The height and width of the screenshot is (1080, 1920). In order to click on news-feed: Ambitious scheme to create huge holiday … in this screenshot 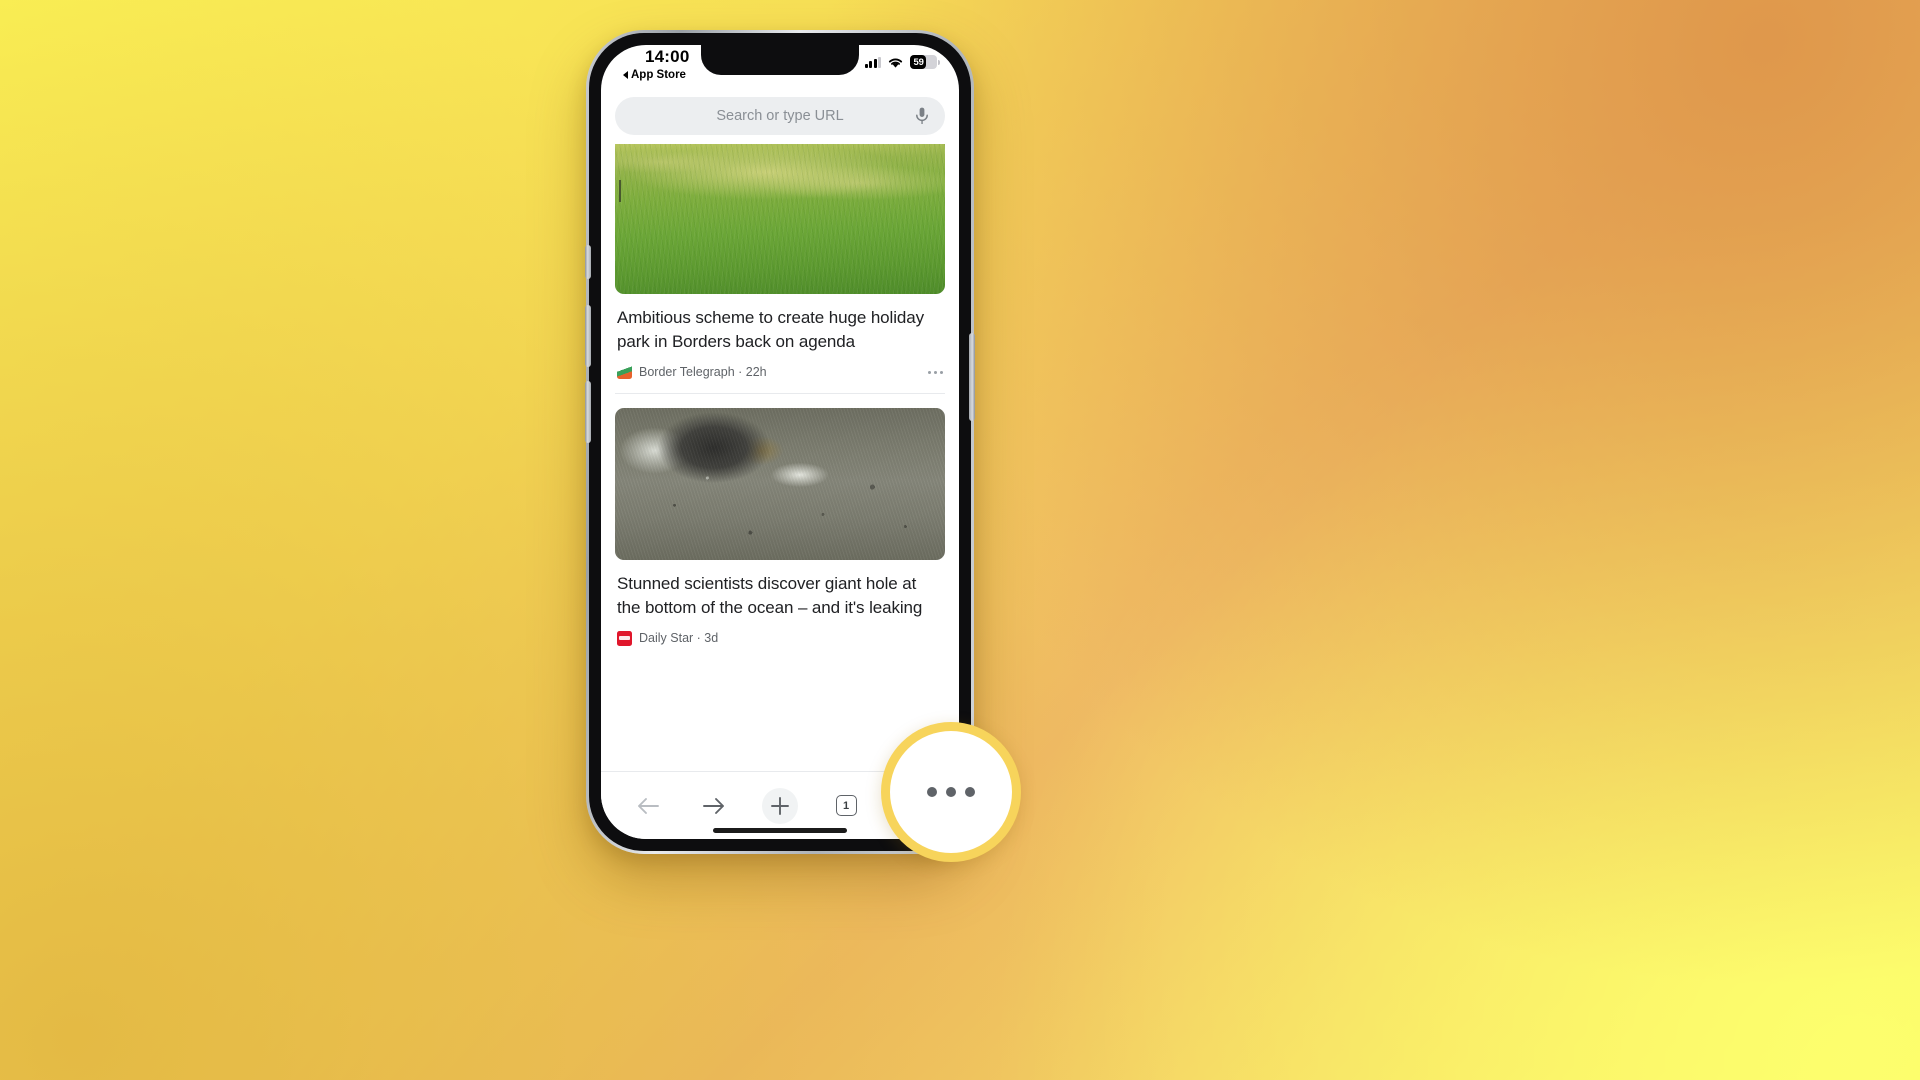, I will do `click(780, 450)`.